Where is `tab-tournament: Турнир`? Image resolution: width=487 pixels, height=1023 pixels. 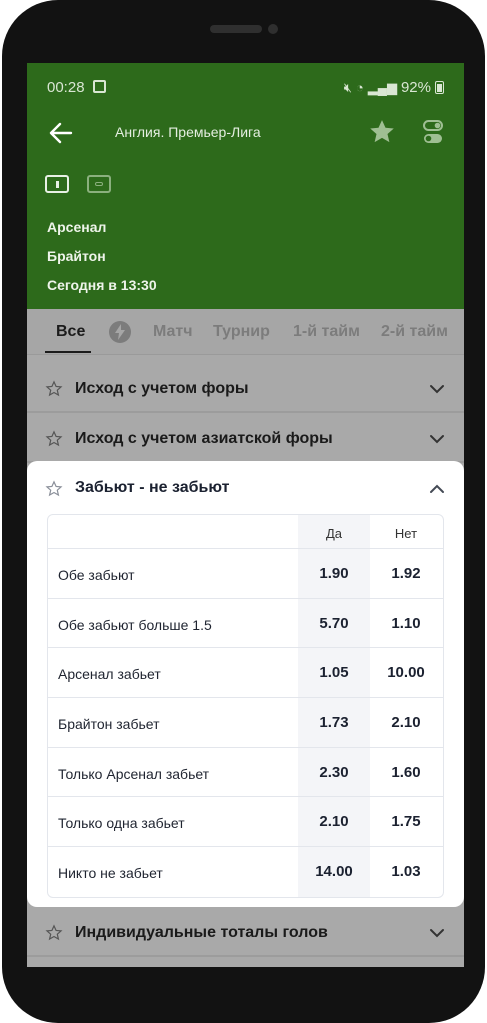
tab-tournament: Турнир is located at coordinates (241, 332).